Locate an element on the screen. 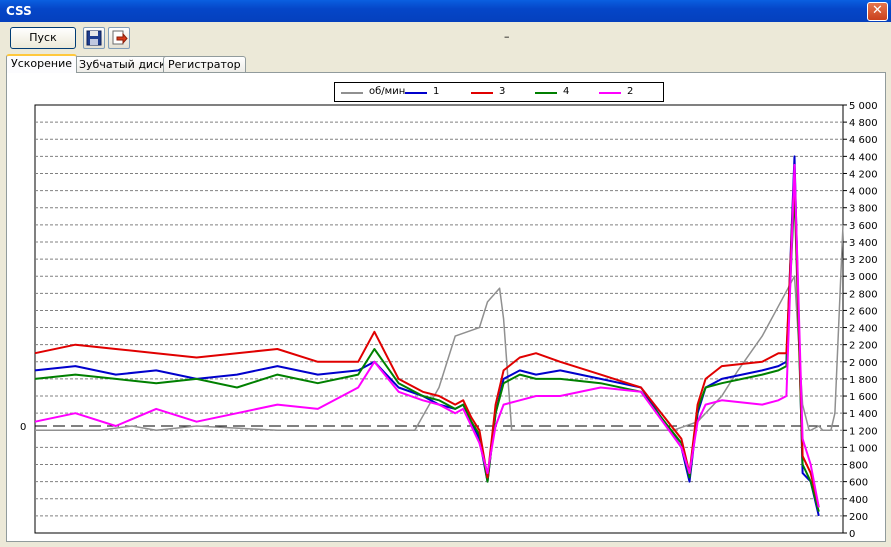  y-tick-label: 1 600 is located at coordinates (863, 397).